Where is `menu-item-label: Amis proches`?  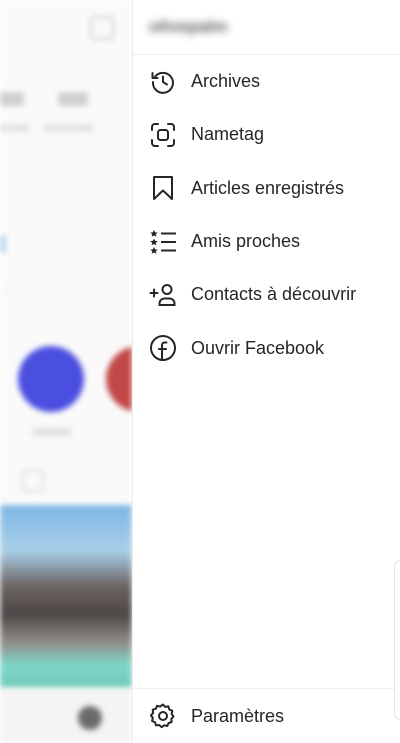
menu-item-label: Amis proches is located at coordinates (246, 241).